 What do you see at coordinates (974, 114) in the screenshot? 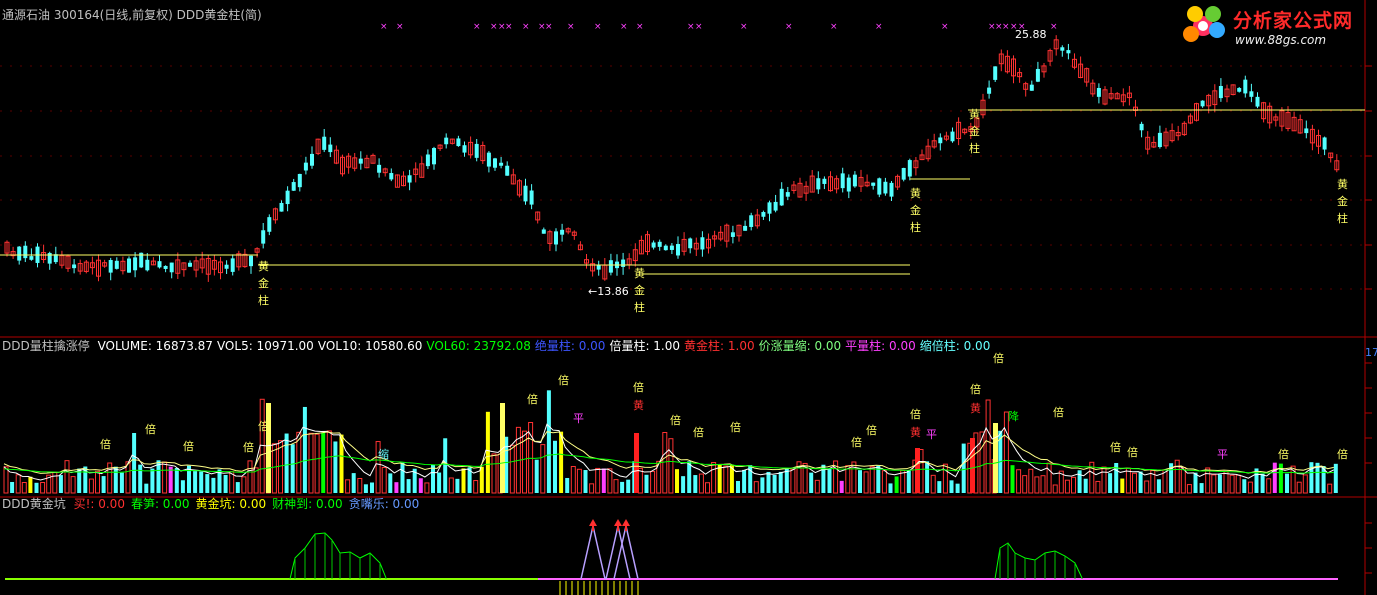
I see `gold-column-label: 黄` at bounding box center [974, 114].